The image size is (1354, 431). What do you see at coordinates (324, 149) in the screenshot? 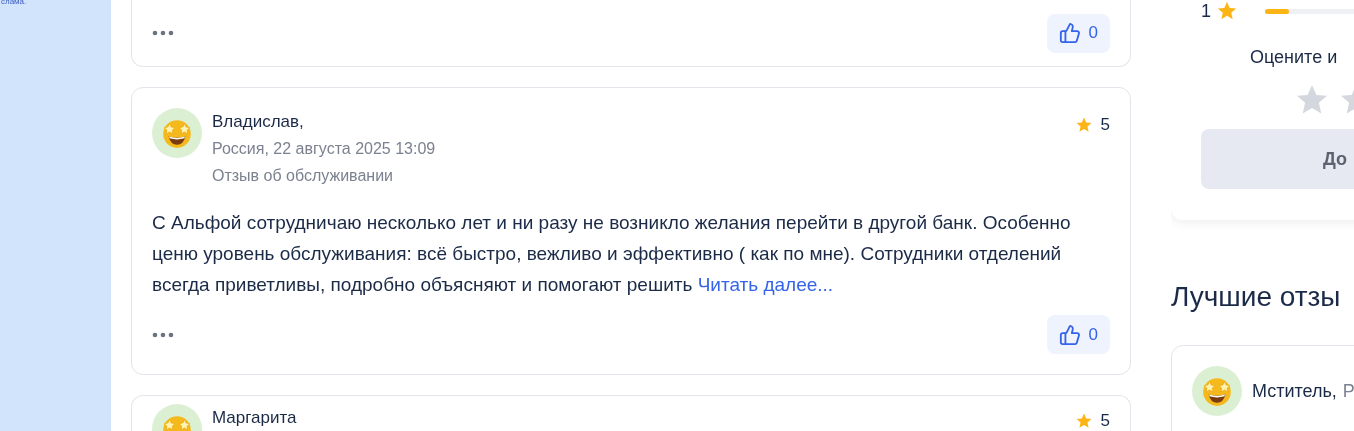
I see `review-meta: Россия, 22 августа 2025 13:09` at bounding box center [324, 149].